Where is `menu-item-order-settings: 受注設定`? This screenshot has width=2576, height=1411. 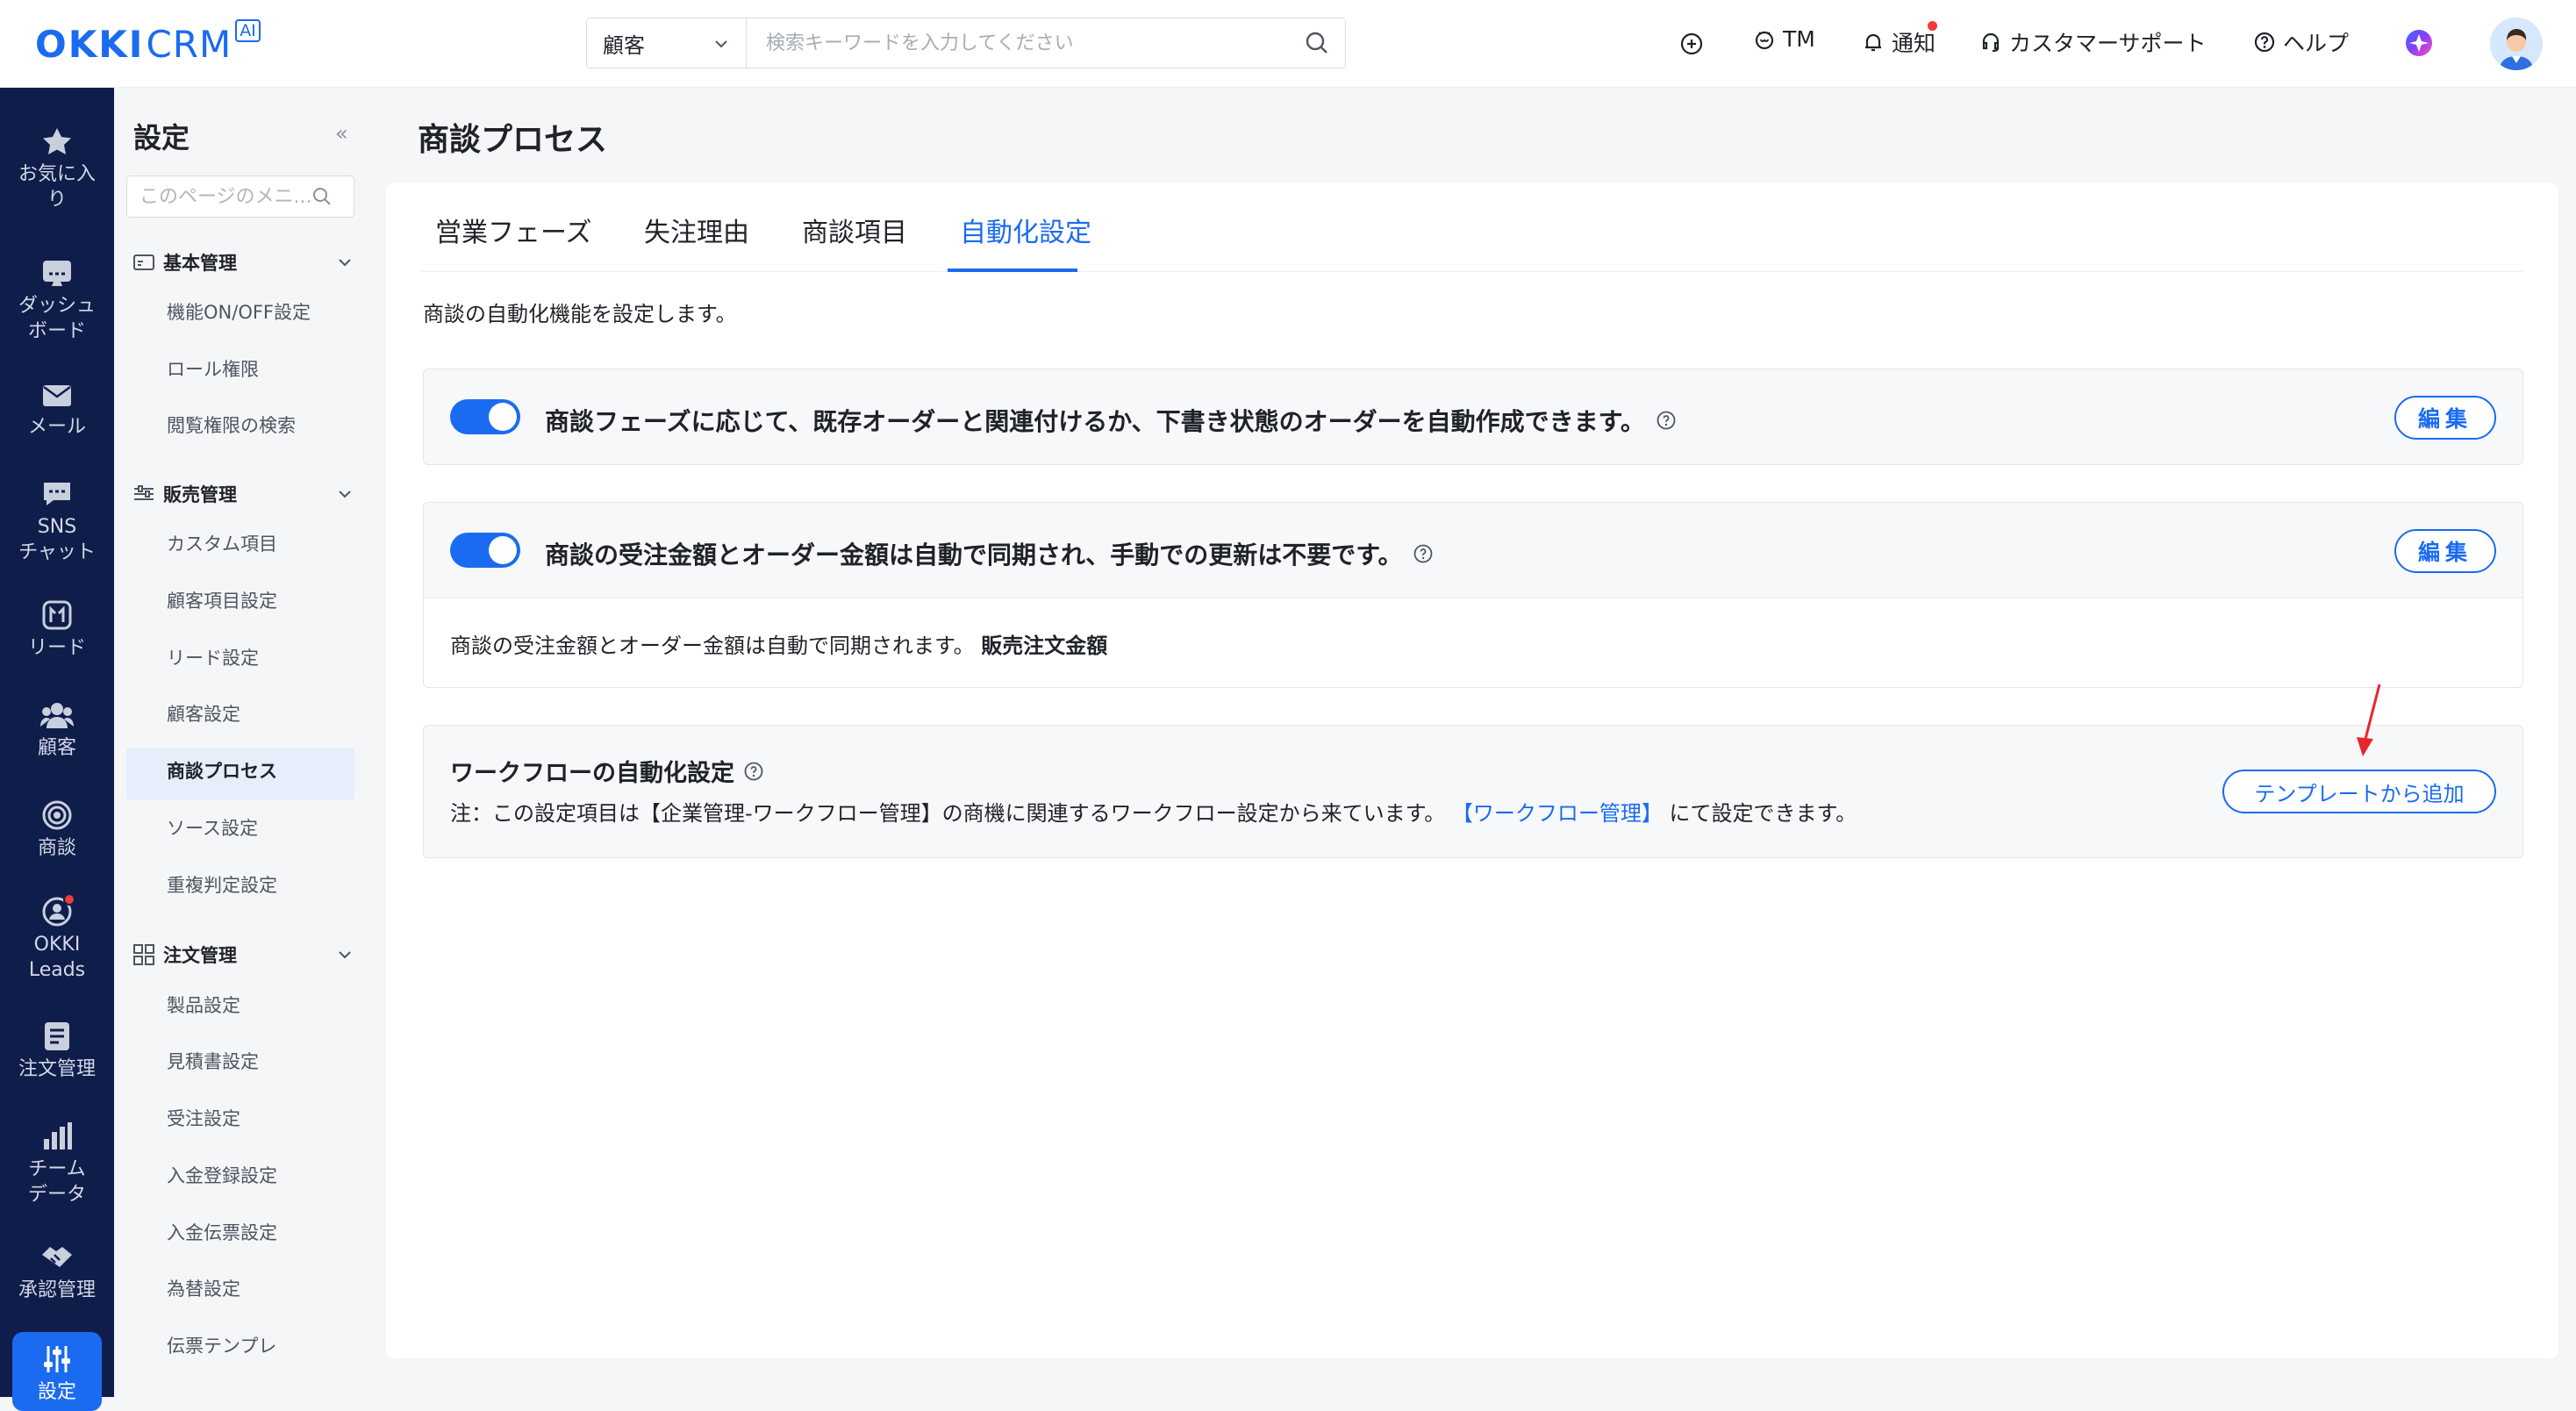 menu-item-order-settings: 受注設定 is located at coordinates (203, 1118).